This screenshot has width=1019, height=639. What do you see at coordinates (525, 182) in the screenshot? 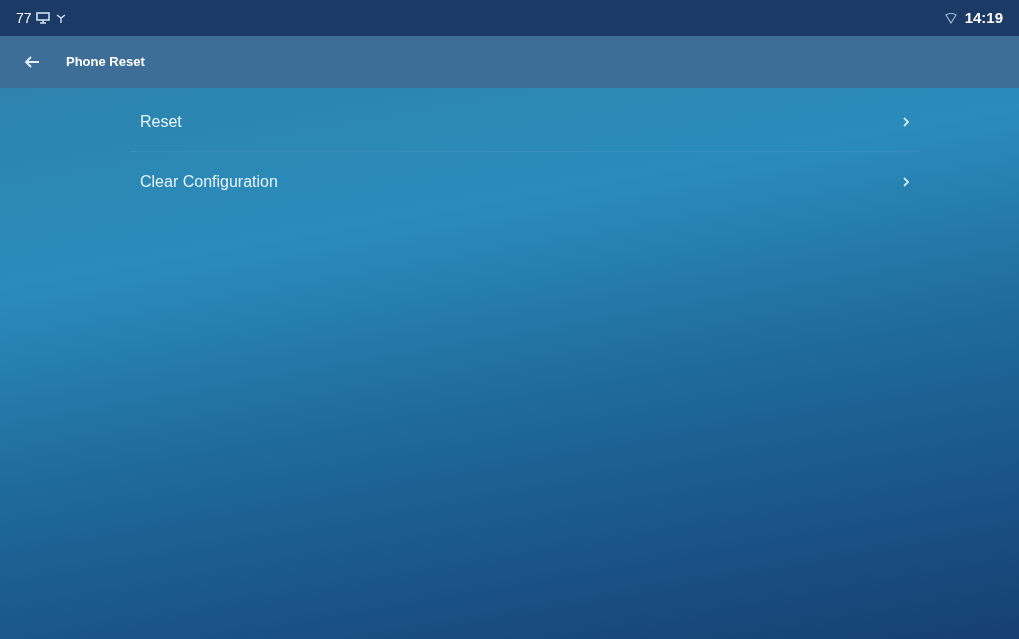
I see `menu-item: Clear Configuration` at bounding box center [525, 182].